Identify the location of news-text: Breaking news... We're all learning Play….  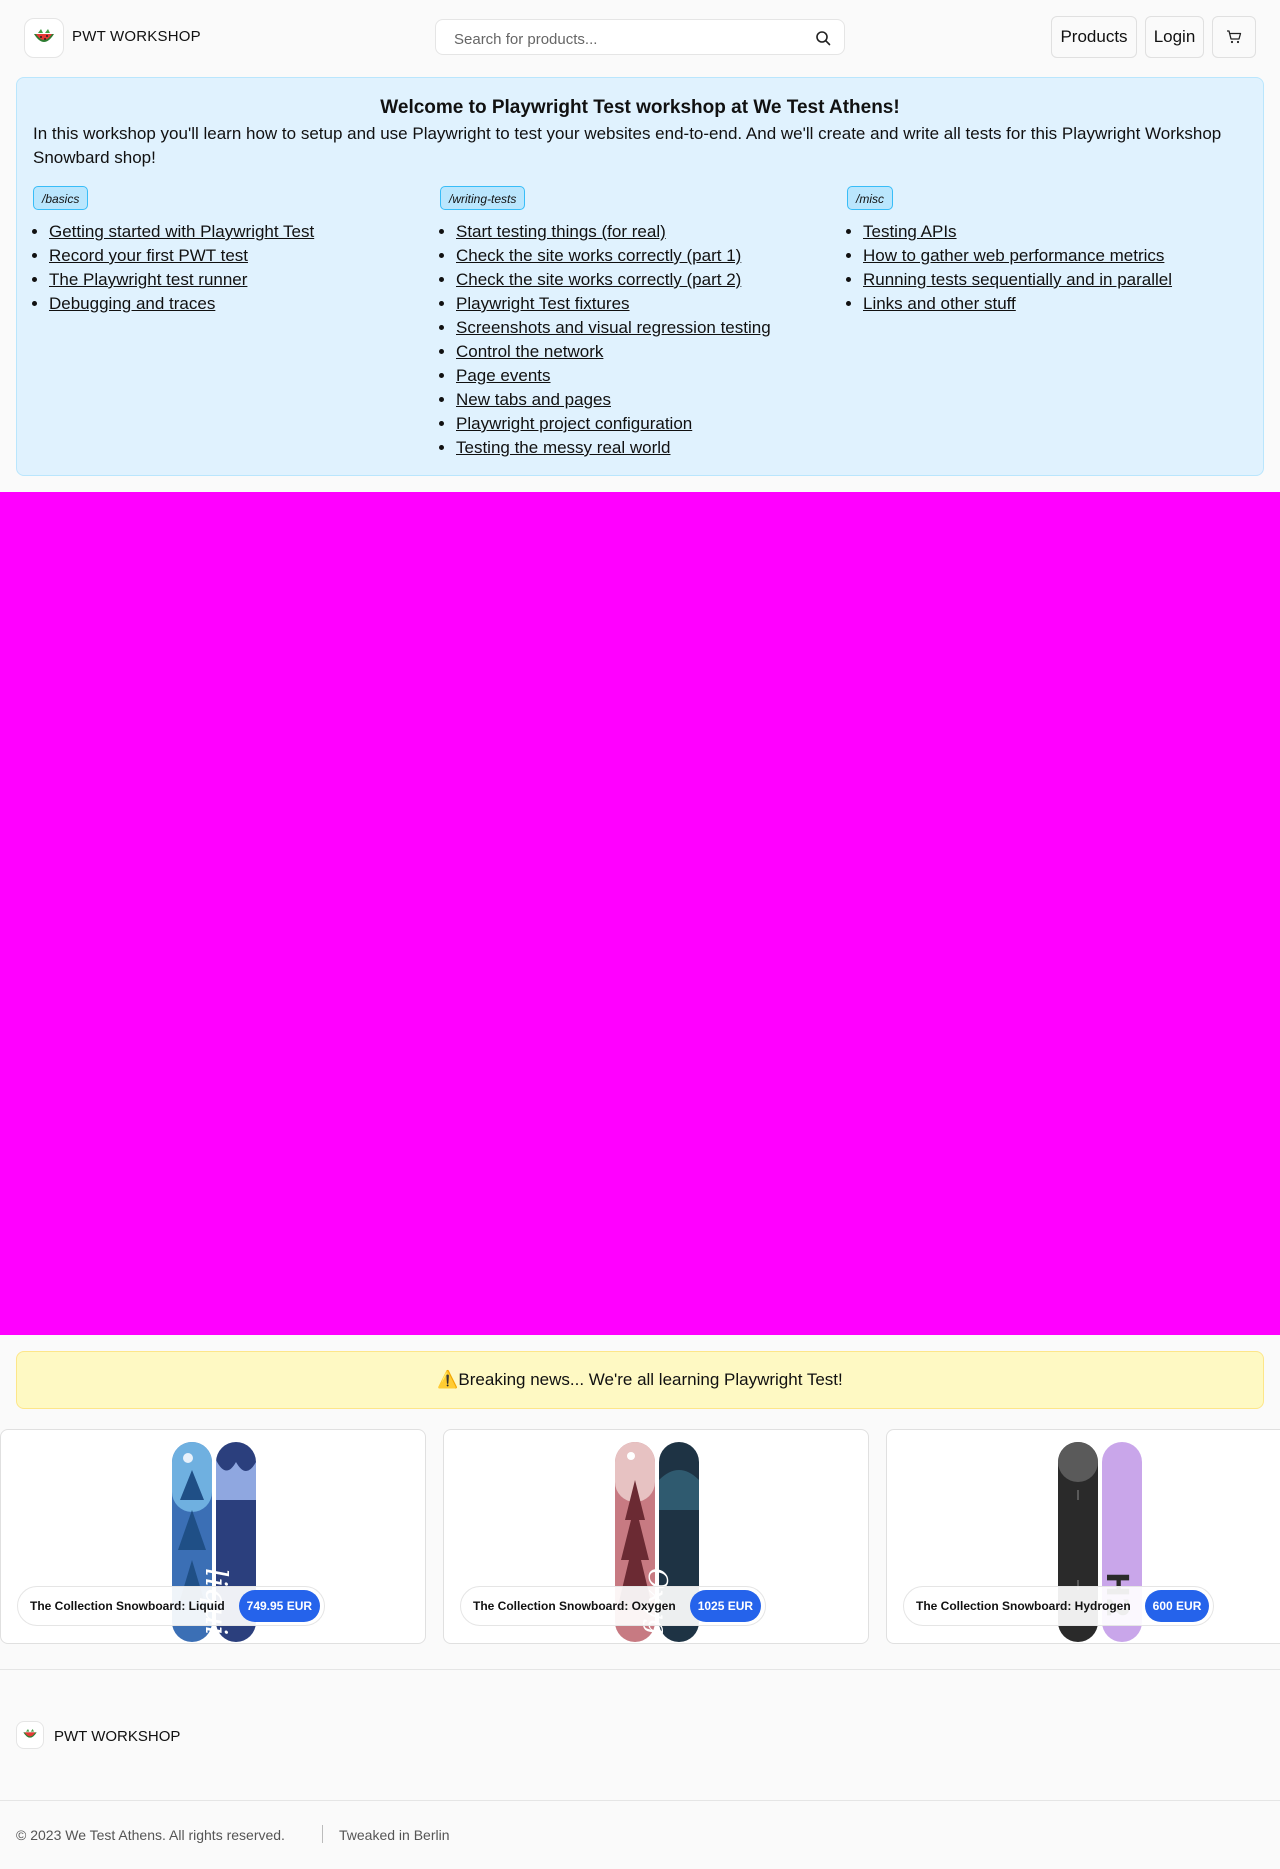
(650, 1379).